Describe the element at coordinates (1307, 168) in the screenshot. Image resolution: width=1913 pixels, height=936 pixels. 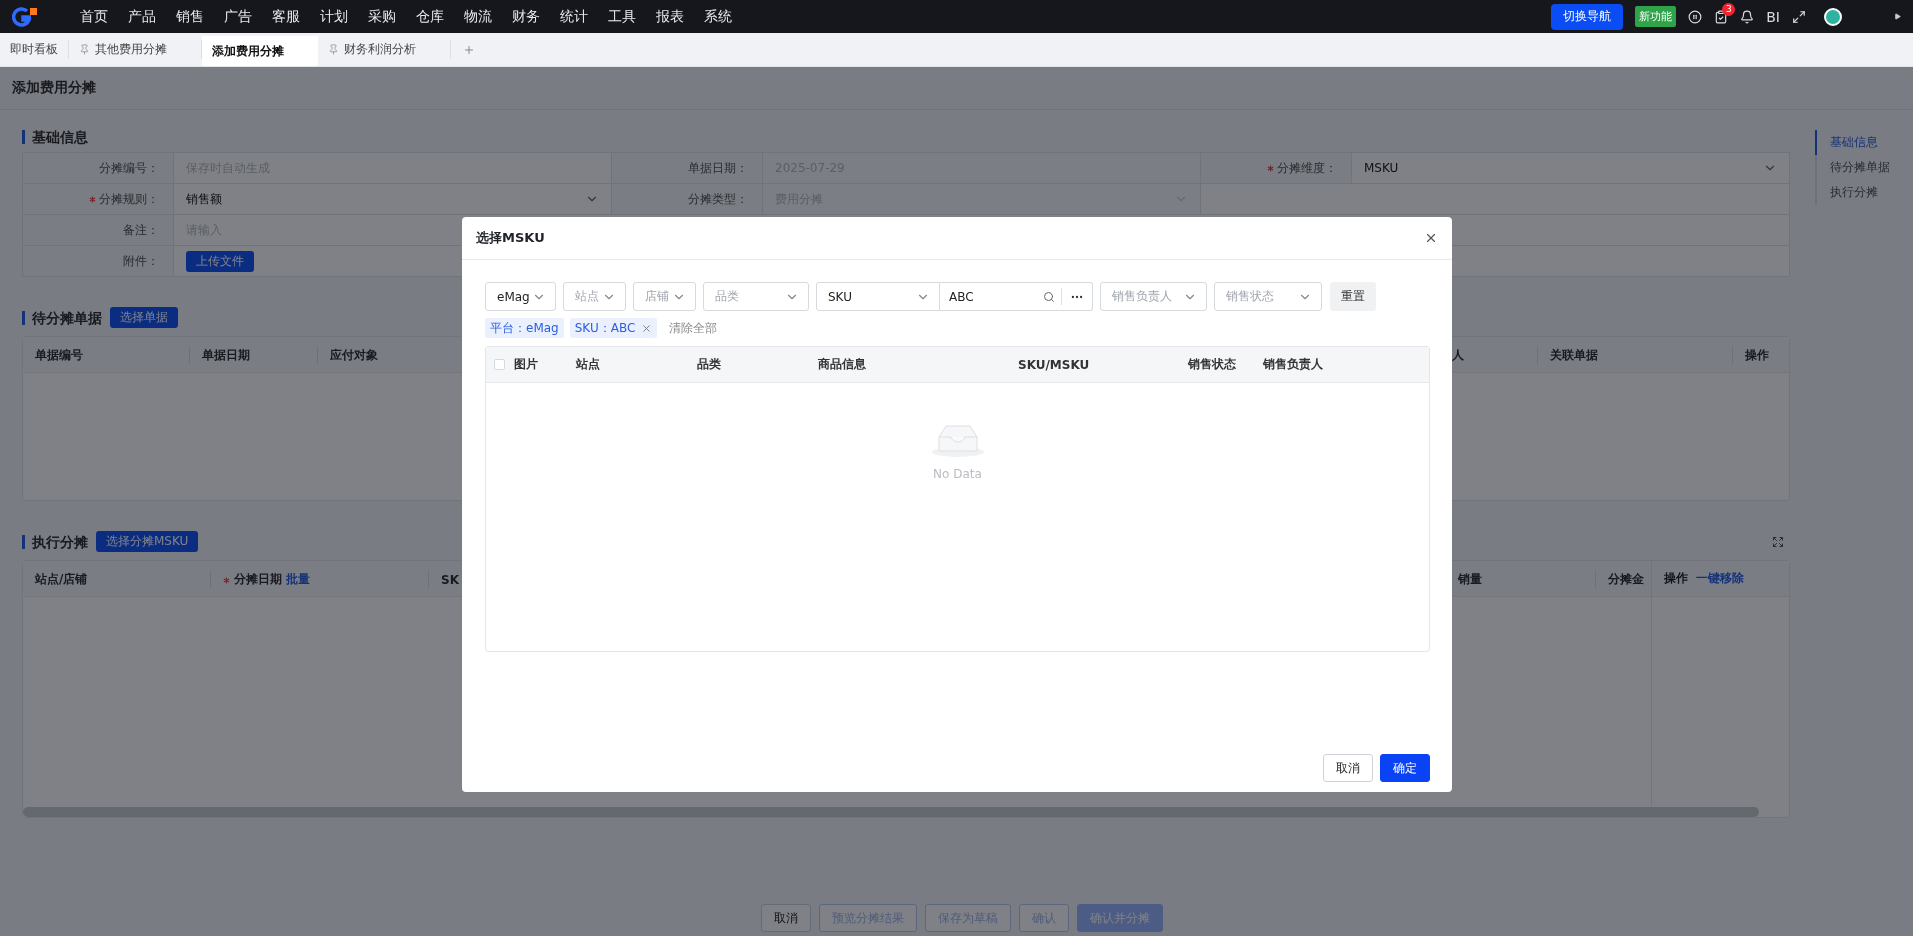
I see `field-label: 分摊维度：` at that location.